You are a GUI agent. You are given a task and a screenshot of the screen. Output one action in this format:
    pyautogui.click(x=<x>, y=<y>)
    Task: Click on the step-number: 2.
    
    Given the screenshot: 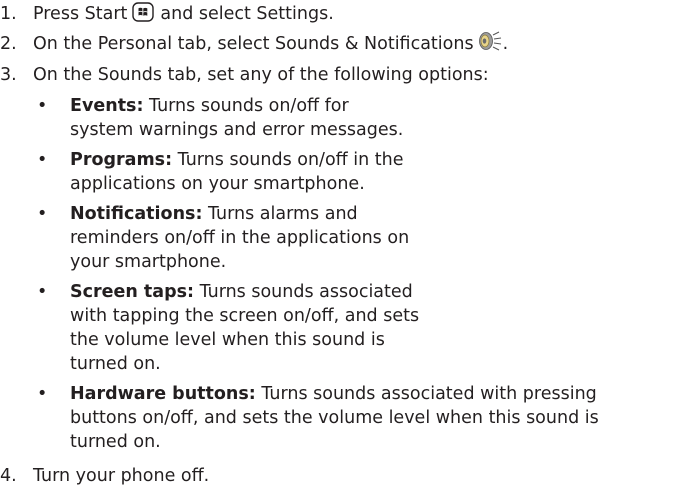 What is the action you would take?
    pyautogui.click(x=8, y=44)
    